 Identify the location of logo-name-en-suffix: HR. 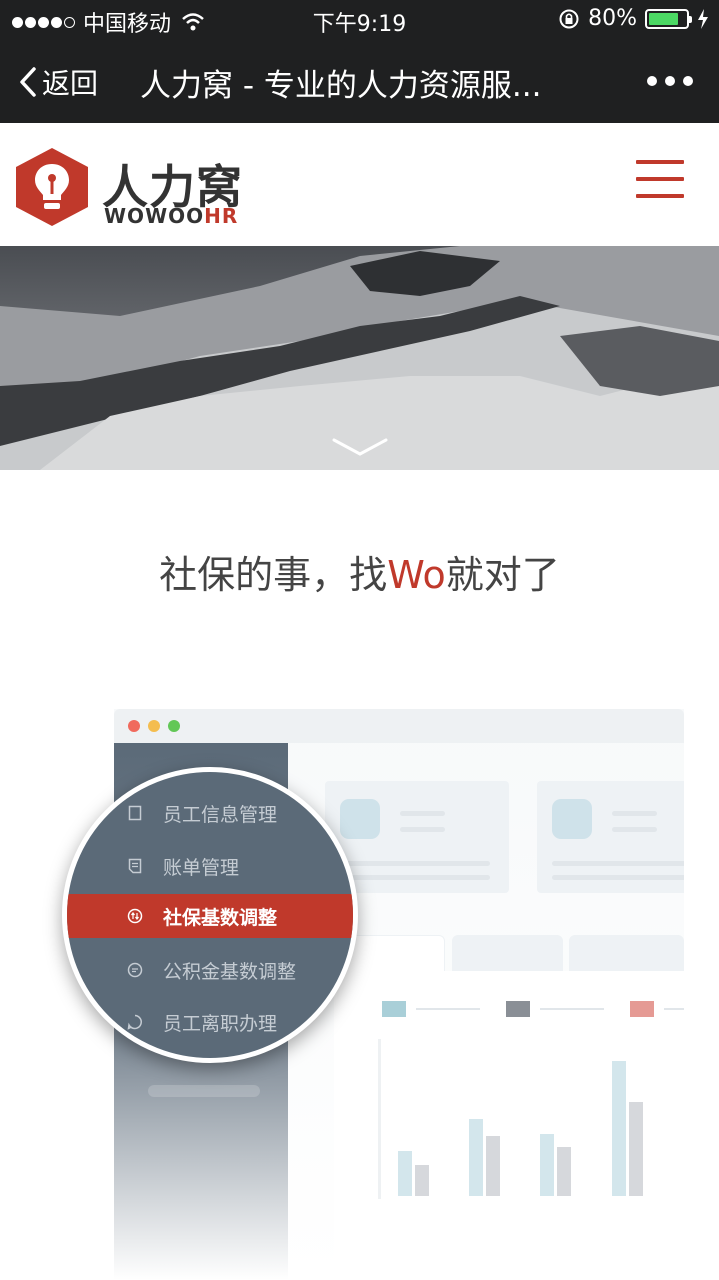
(221, 216).